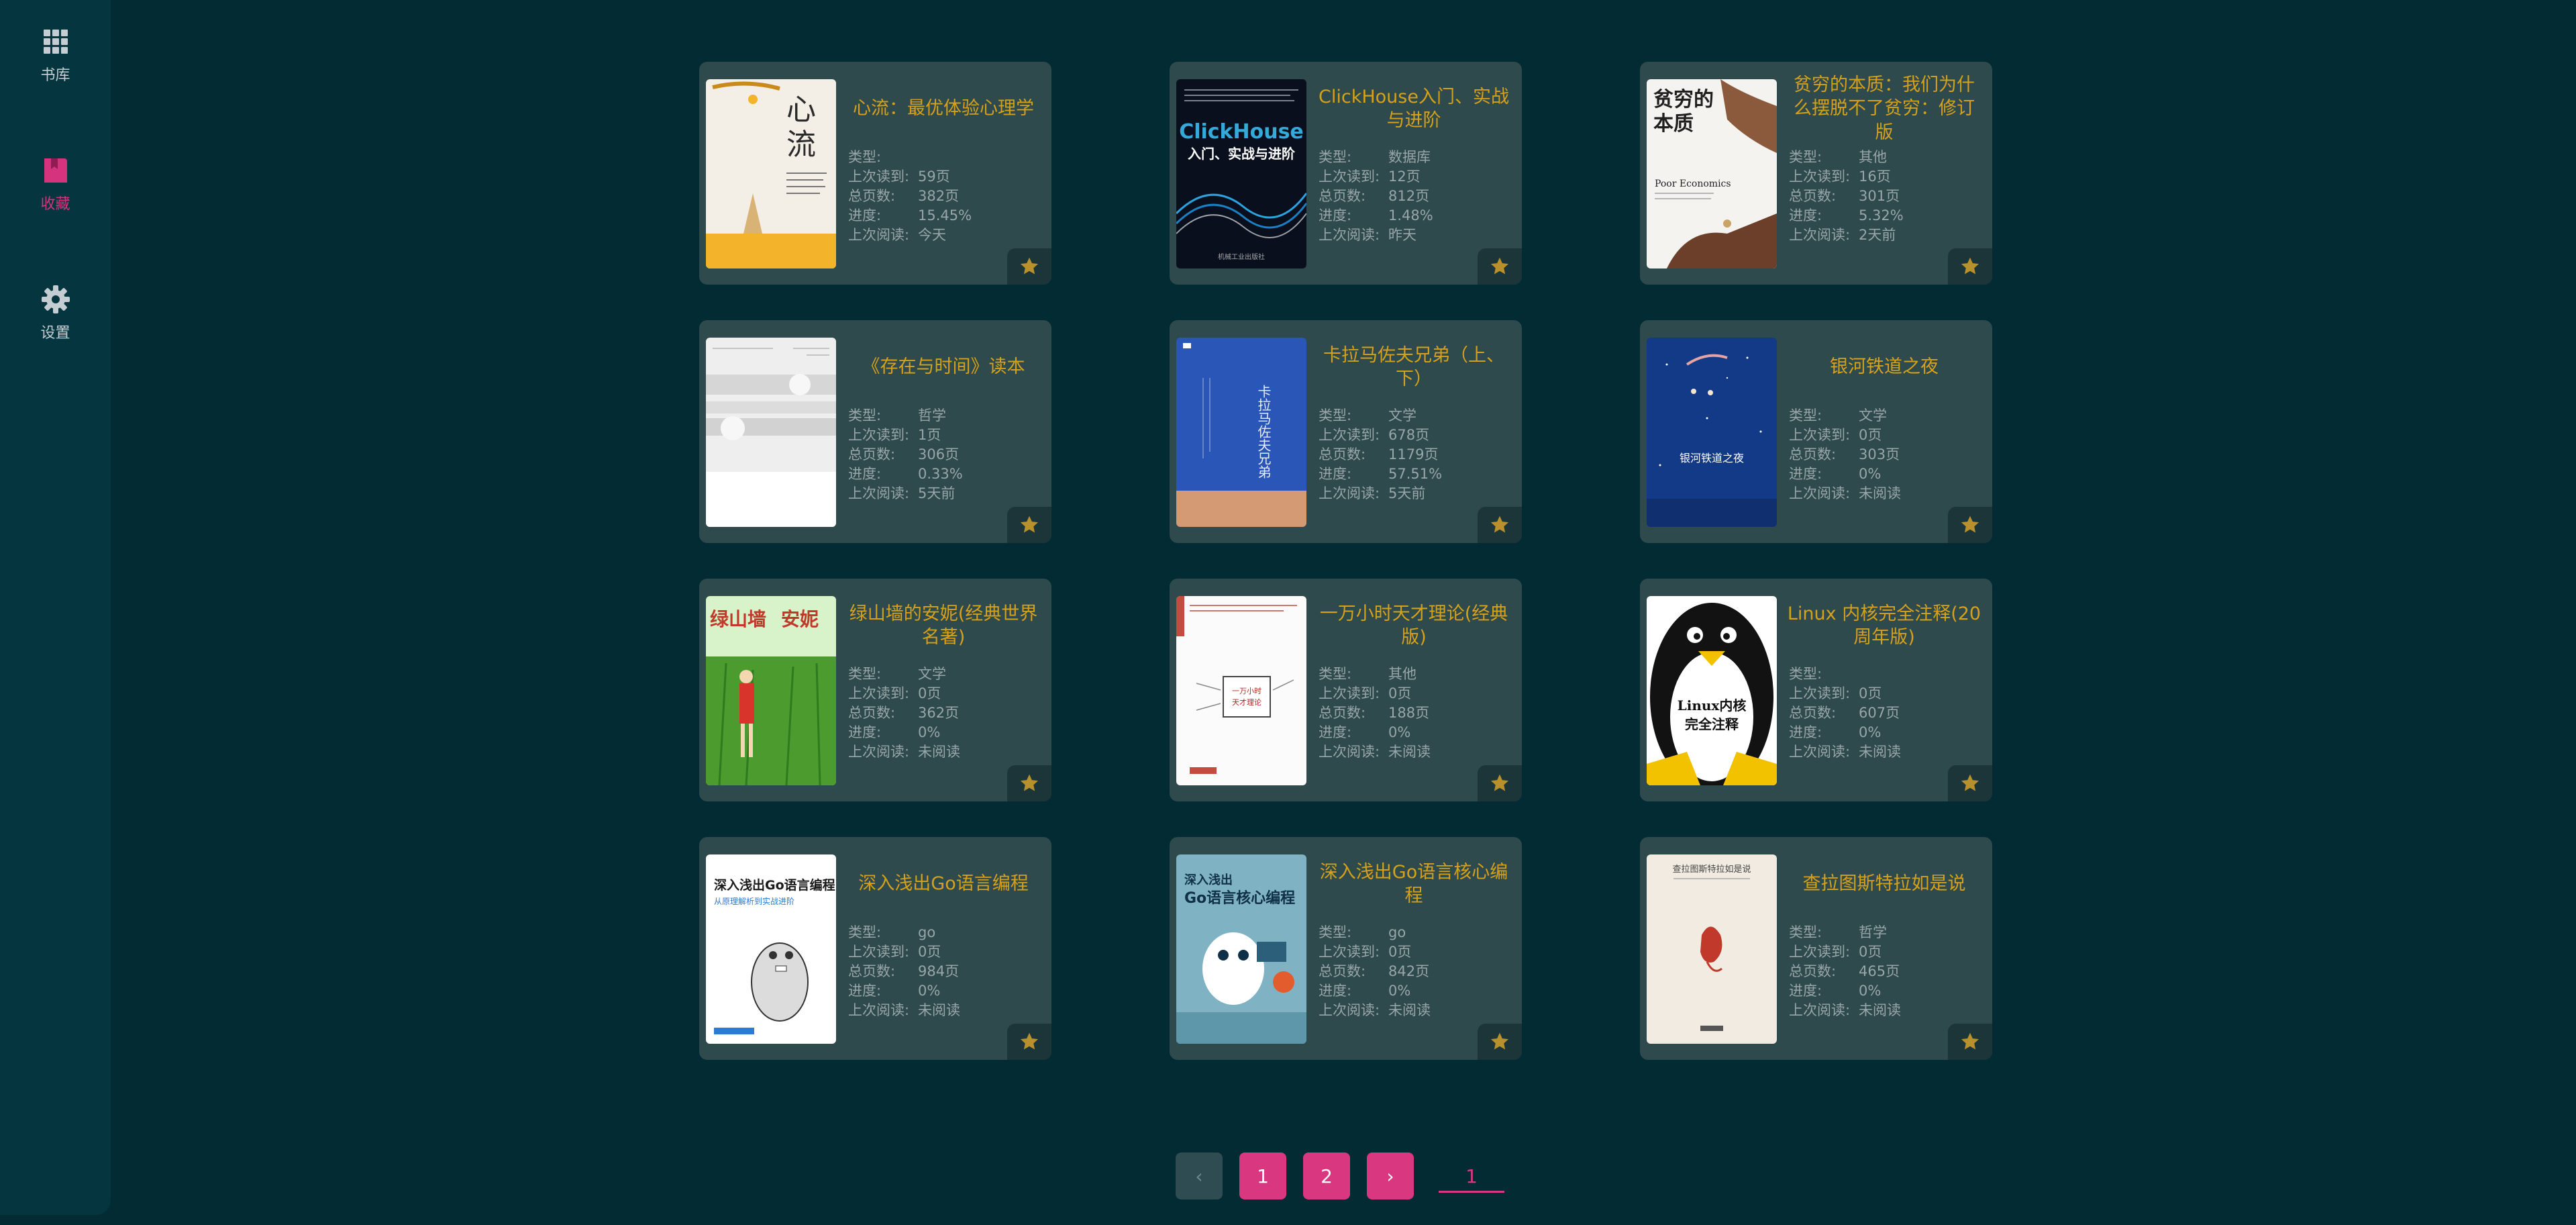 This screenshot has width=2576, height=1225. Describe the element at coordinates (1409, 713) in the screenshot. I see `total-pages-value: 188页` at that location.